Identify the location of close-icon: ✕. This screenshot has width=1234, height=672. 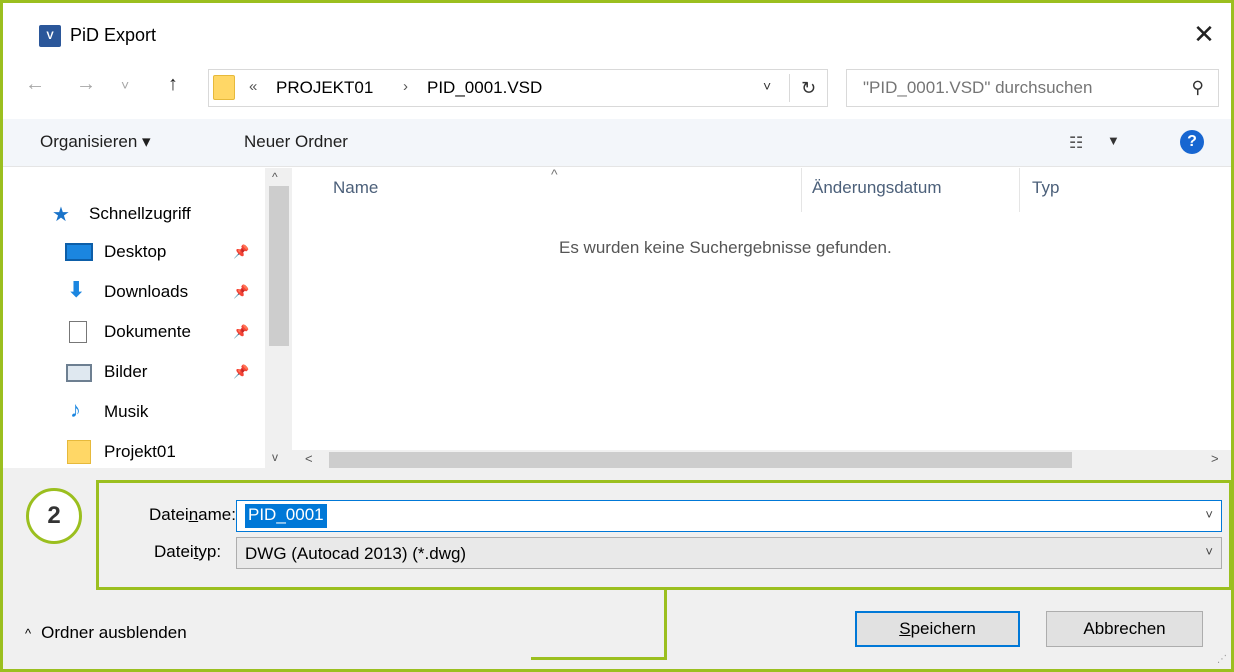
(1204, 34).